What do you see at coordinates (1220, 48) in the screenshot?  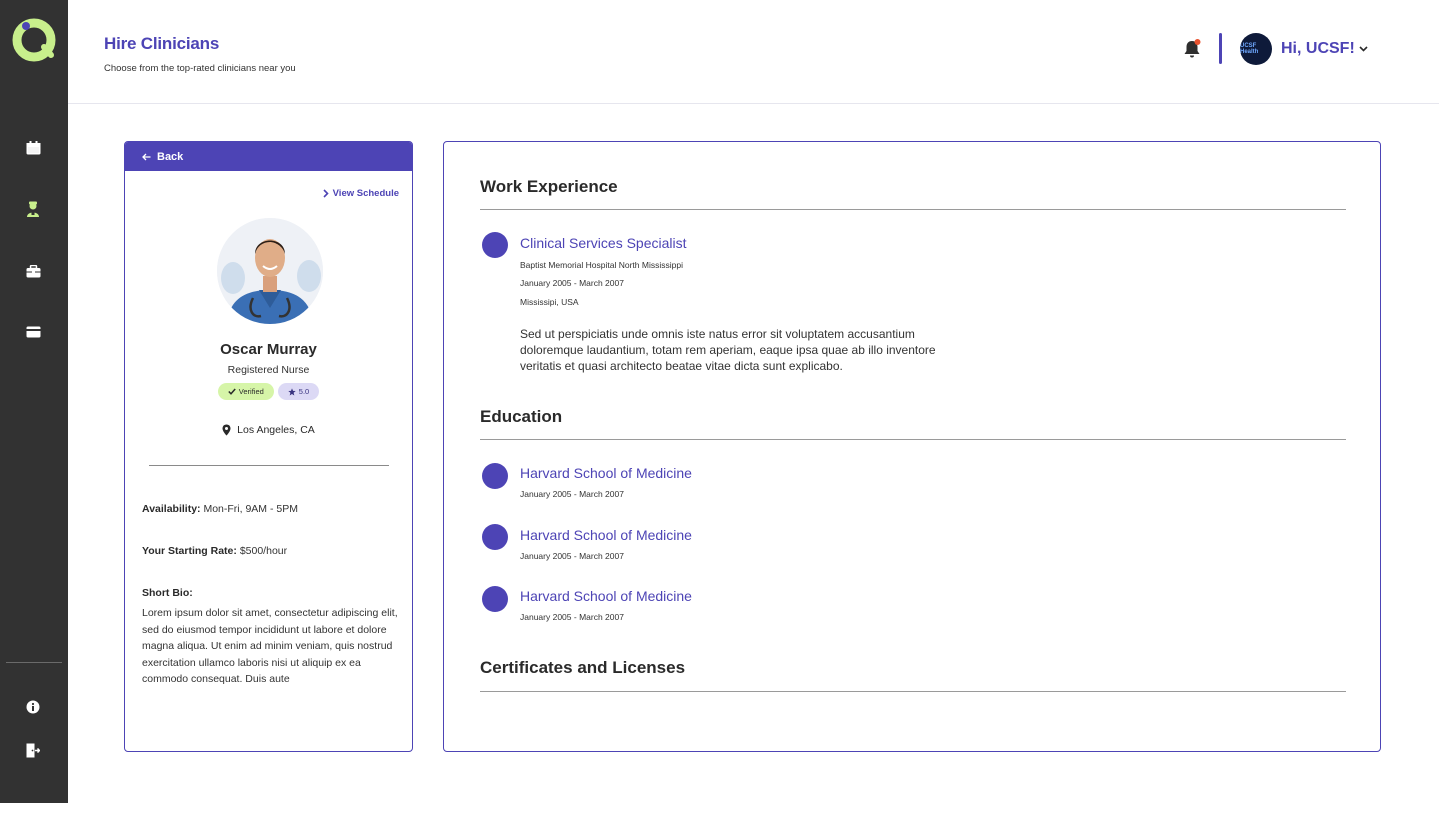 I see `header-divider` at bounding box center [1220, 48].